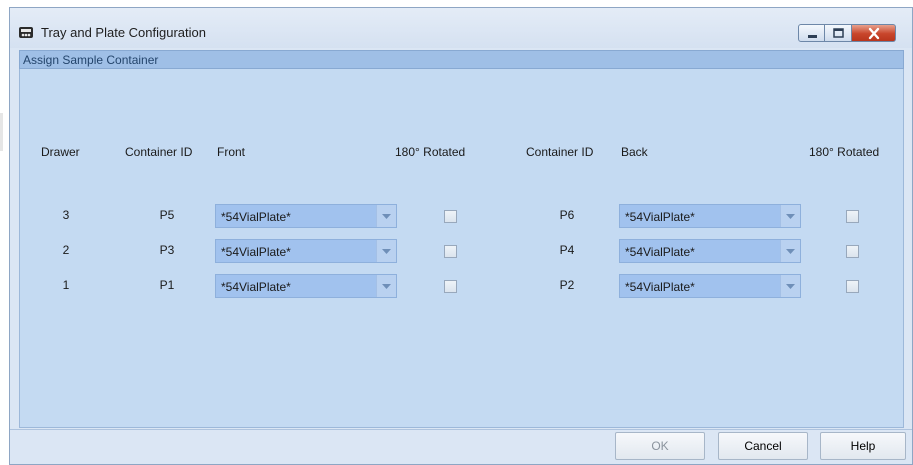  What do you see at coordinates (567, 215) in the screenshot?
I see `back-container-id: P6` at bounding box center [567, 215].